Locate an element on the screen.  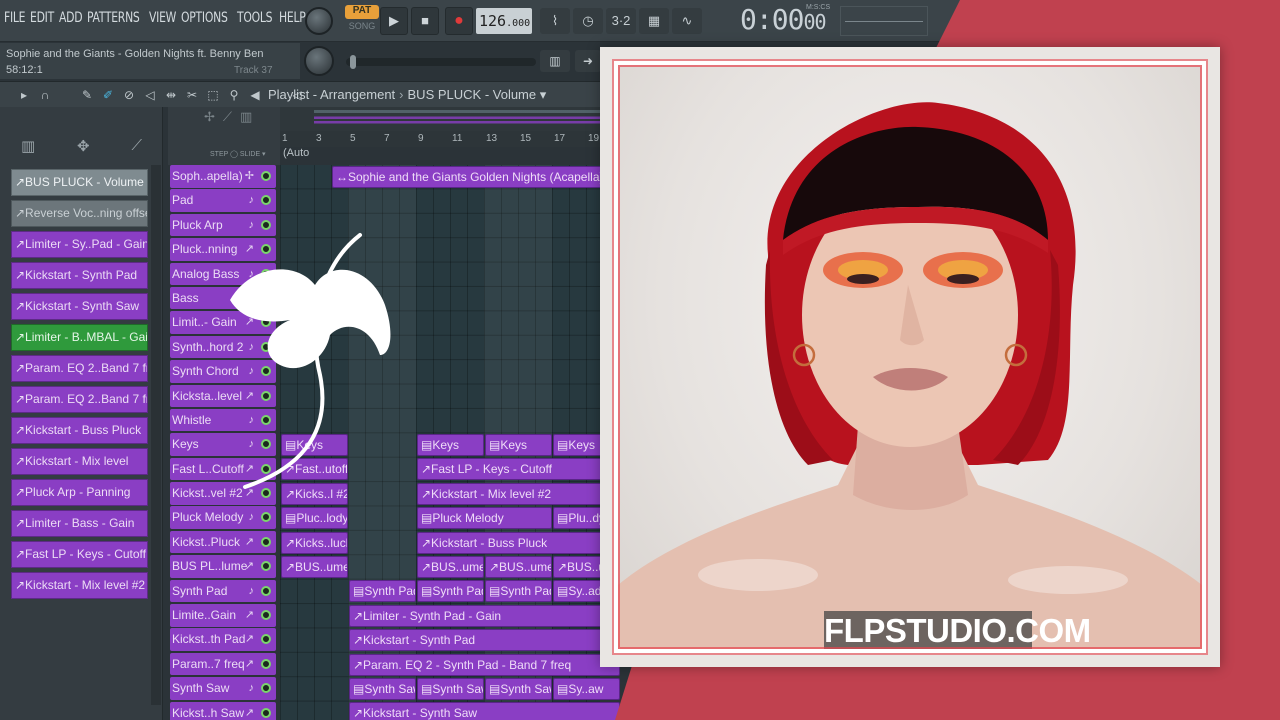
track-header-item: Limite..Gain ↗ is located at coordinates (223, 615).